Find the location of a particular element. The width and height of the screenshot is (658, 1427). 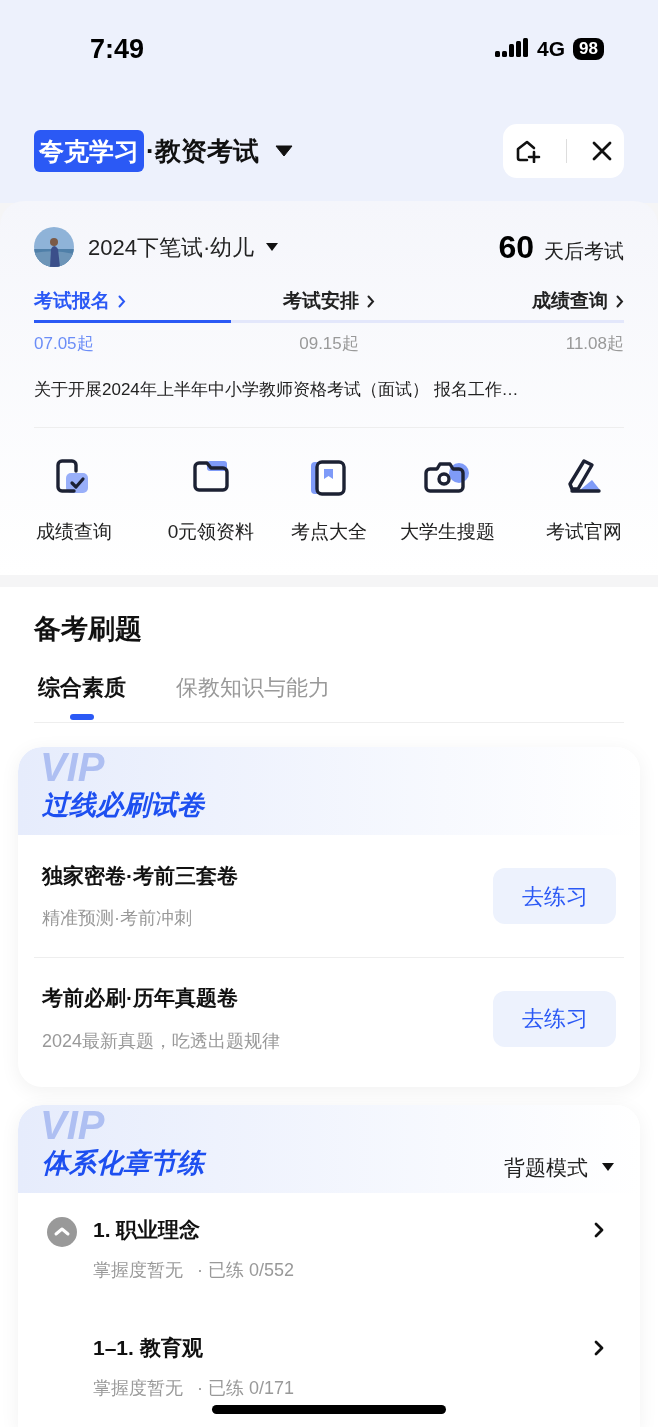

battery-icon: 98 is located at coordinates (588, 49).